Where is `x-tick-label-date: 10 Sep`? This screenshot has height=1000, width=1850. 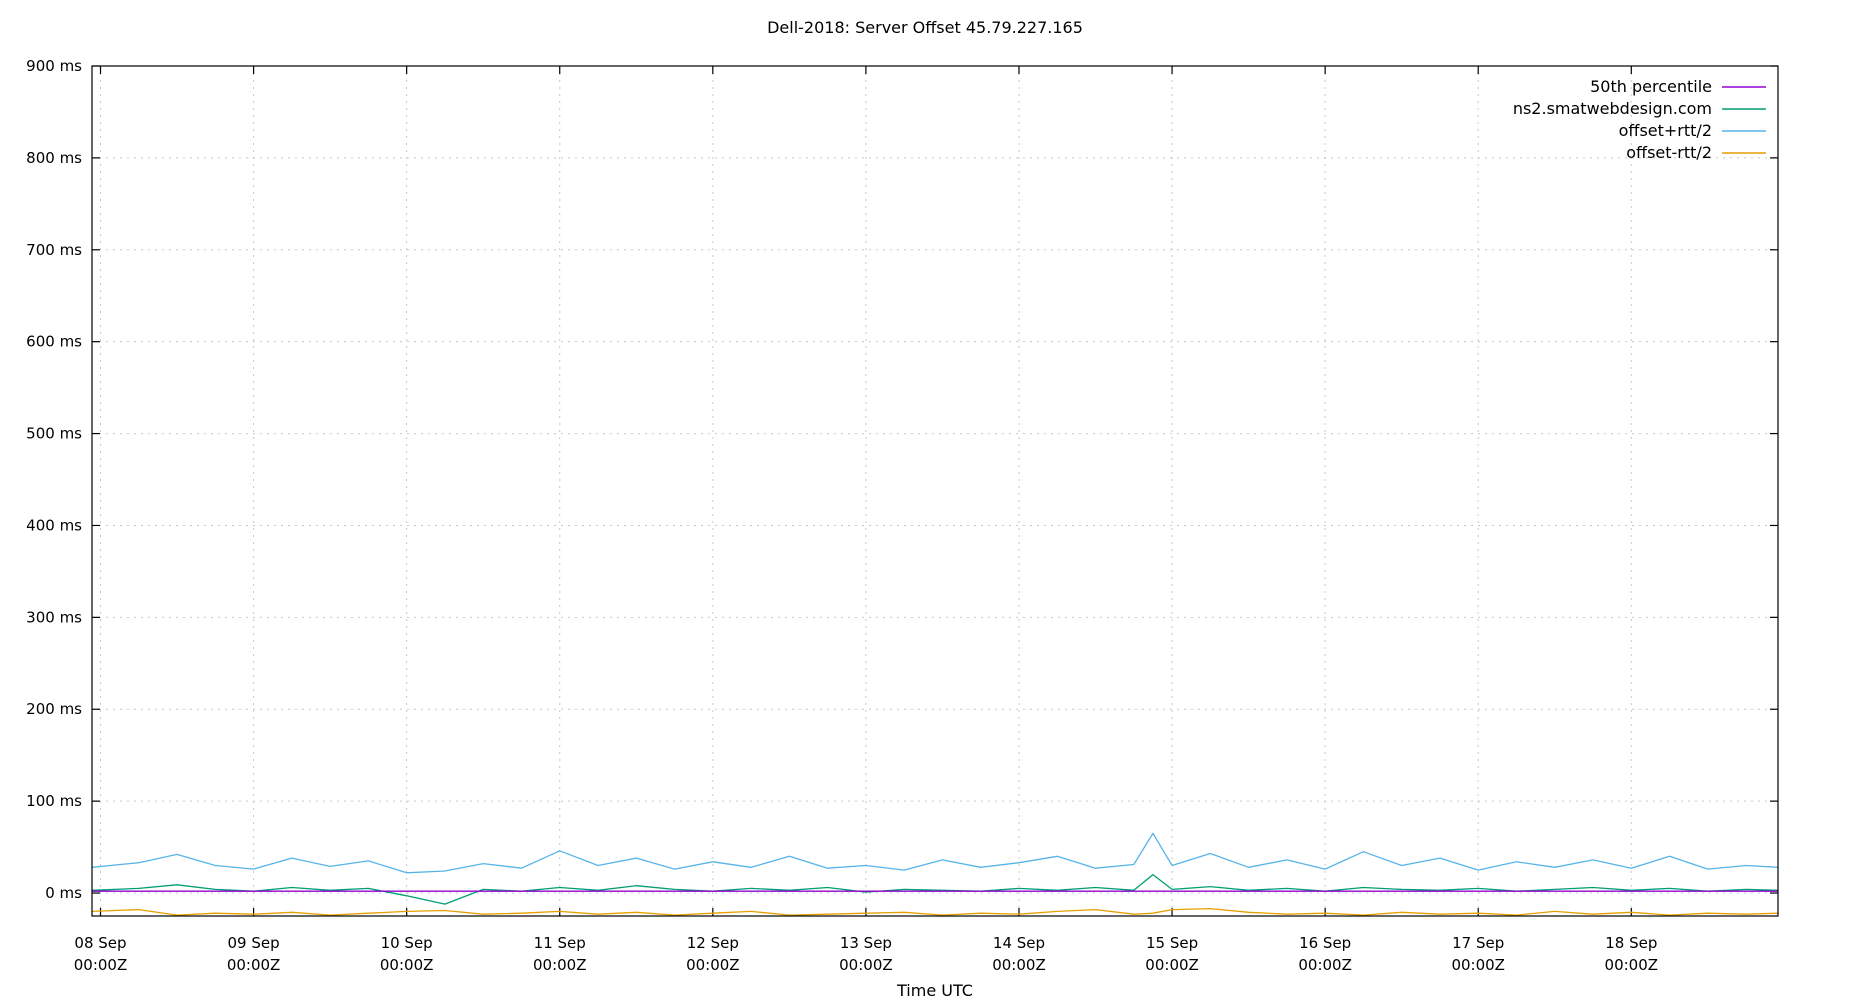 x-tick-label-date: 10 Sep is located at coordinates (407, 943).